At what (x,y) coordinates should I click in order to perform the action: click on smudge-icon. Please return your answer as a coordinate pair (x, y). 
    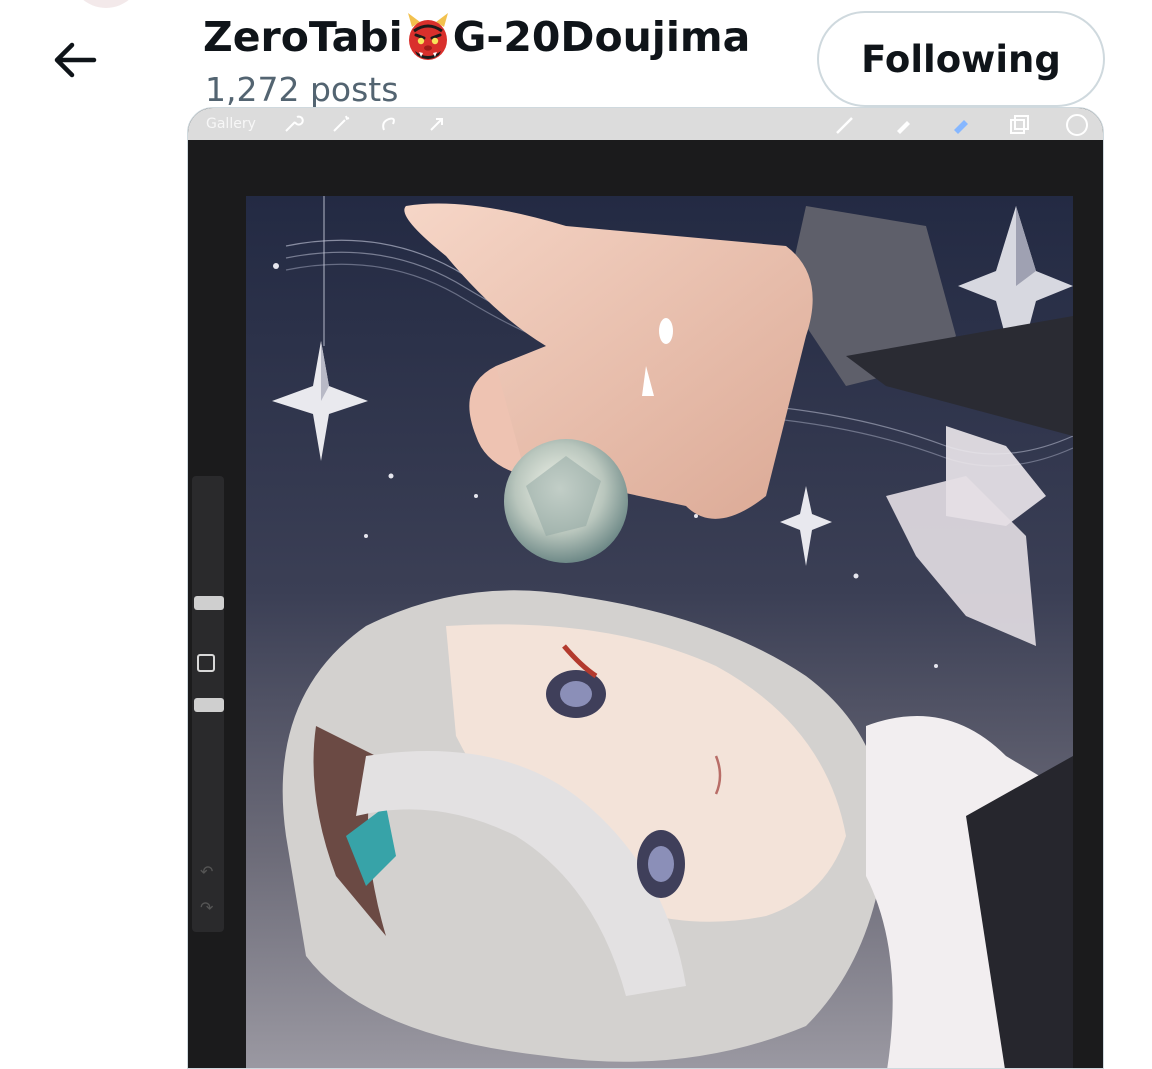
    Looking at the image, I should click on (903, 127).